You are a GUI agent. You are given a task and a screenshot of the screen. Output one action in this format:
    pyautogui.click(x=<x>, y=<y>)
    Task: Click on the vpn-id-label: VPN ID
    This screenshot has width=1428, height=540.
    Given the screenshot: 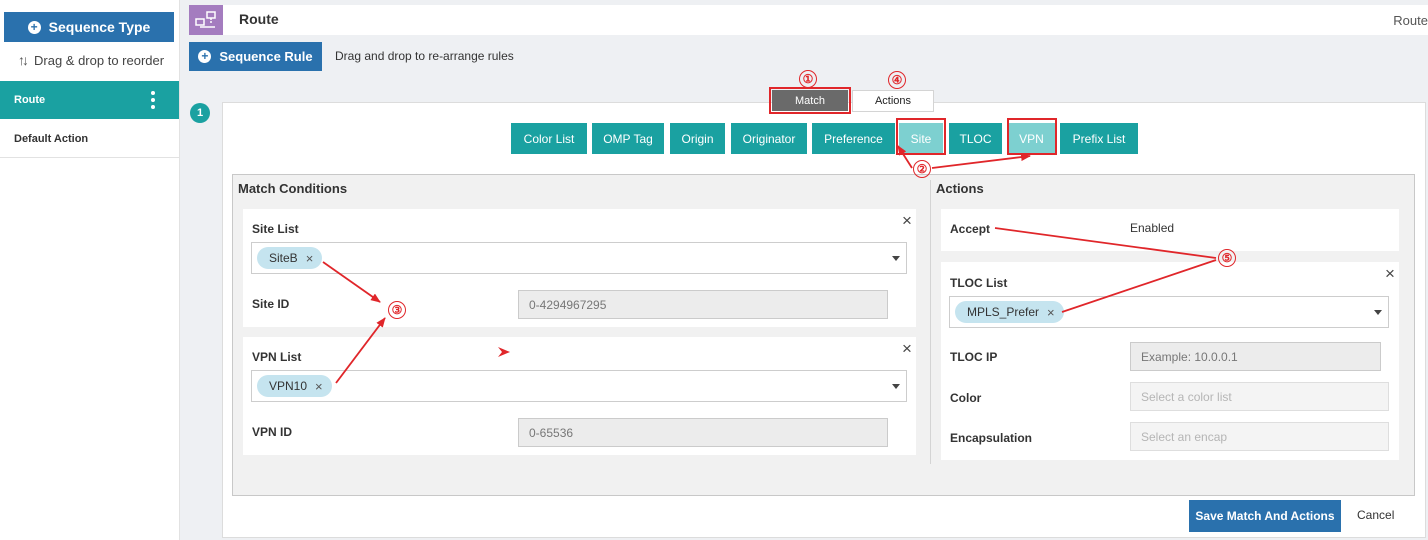 What is the action you would take?
    pyautogui.click(x=272, y=432)
    